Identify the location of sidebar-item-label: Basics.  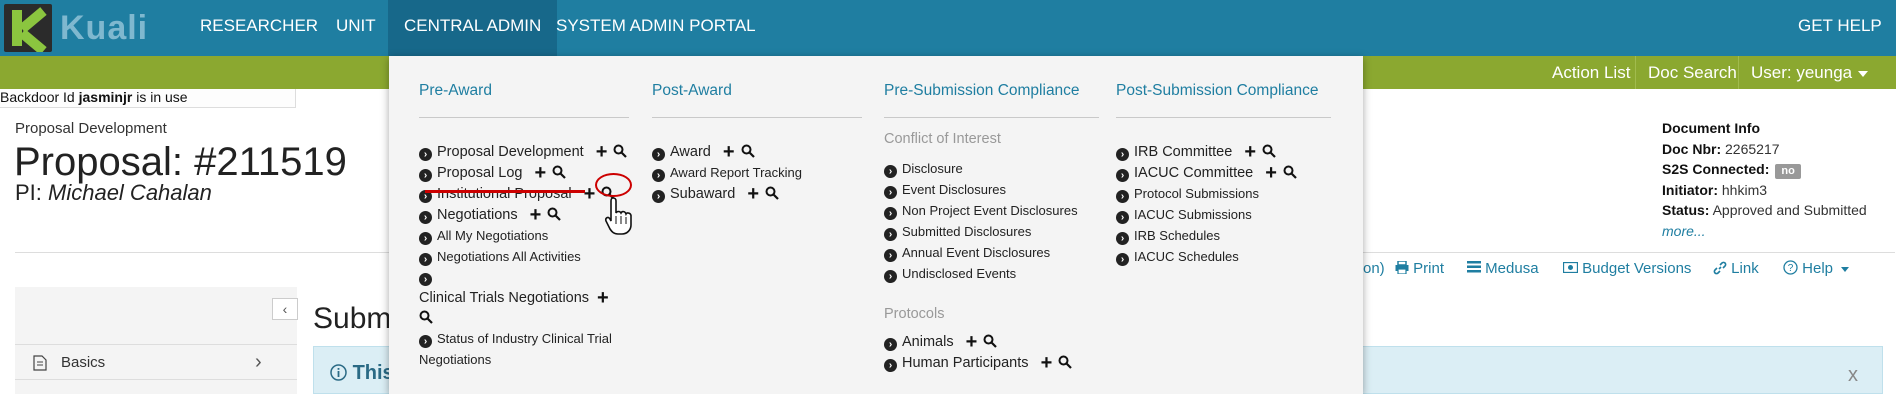
(83, 362).